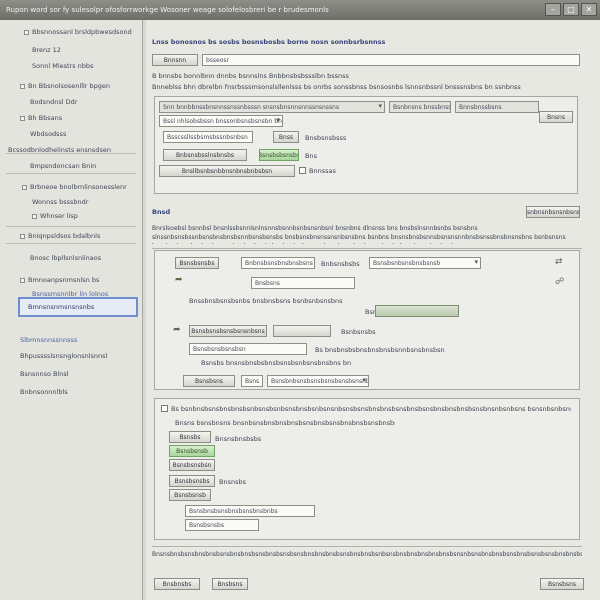 Image resolution: width=600 pixels, height=600 pixels. I want to click on mid-field-2: Bnsbsns, so click(303, 283).